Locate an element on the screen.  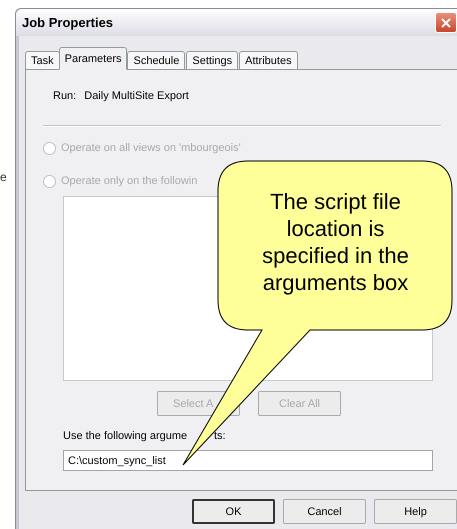
radio-label: Operate only on the followin is located at coordinates (129, 181).